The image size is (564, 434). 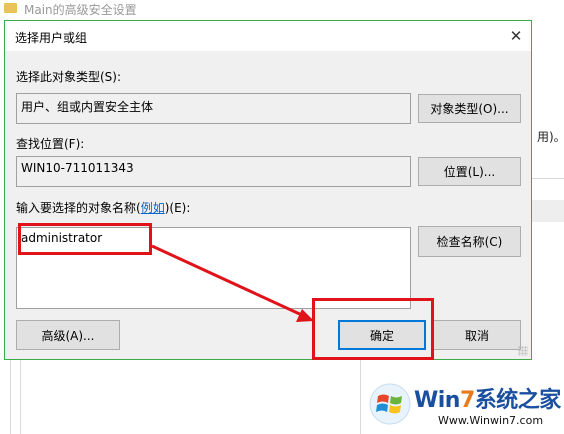 What do you see at coordinates (213, 108) in the screenshot?
I see `object-type-field: 用户、组或内置安全主体` at bounding box center [213, 108].